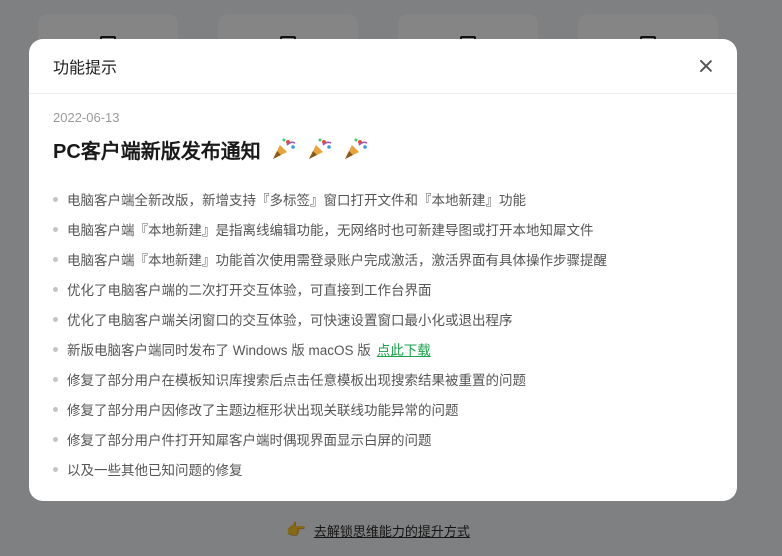 This screenshot has width=782, height=556. What do you see at coordinates (330, 230) in the screenshot?
I see `note-text: 电脑客户端『本地新建』是指离线编辑功能，无网络时也可新建导图或打开本地知犀文件` at bounding box center [330, 230].